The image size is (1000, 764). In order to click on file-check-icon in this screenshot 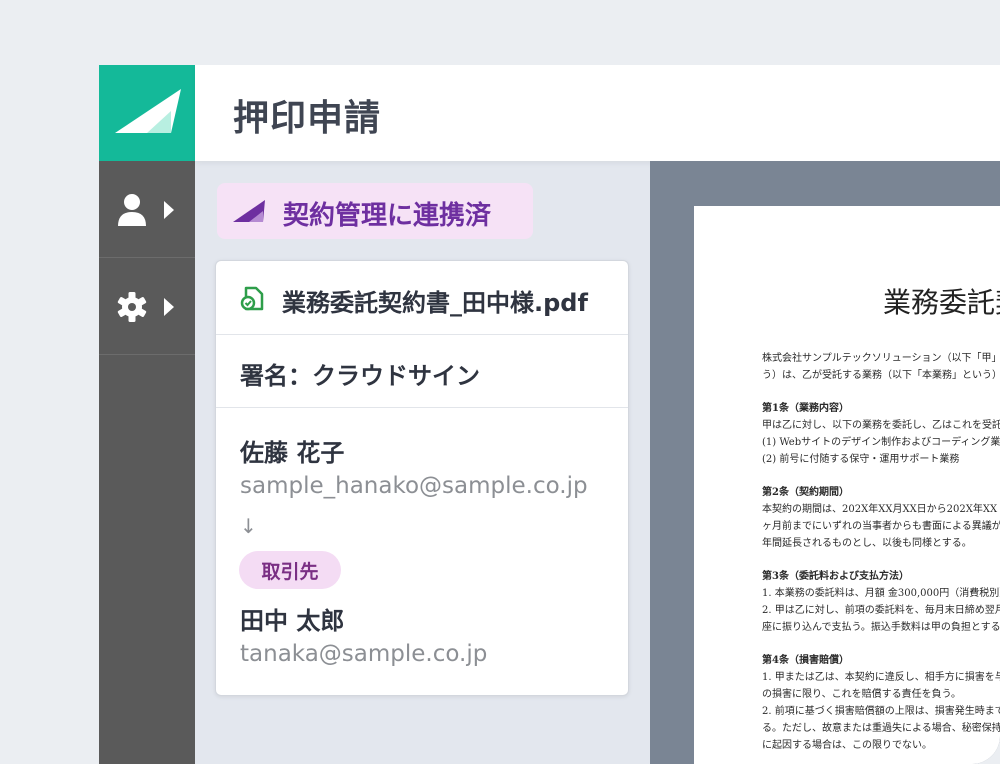, I will do `click(252, 298)`.